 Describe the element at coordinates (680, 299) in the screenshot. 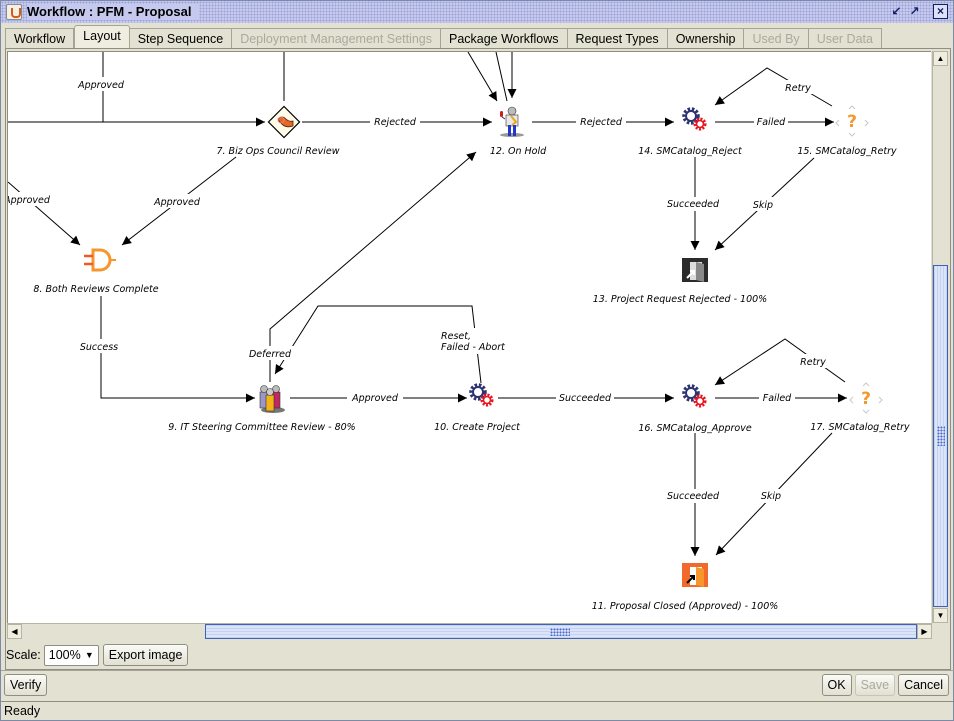

I see `node-label: 13. Project Request Rejected - 100%` at that location.